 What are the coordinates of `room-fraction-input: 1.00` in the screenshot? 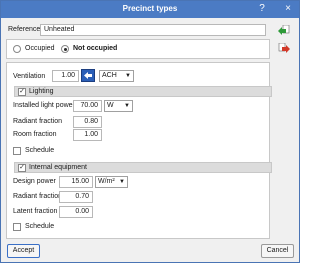 It's located at (87, 135).